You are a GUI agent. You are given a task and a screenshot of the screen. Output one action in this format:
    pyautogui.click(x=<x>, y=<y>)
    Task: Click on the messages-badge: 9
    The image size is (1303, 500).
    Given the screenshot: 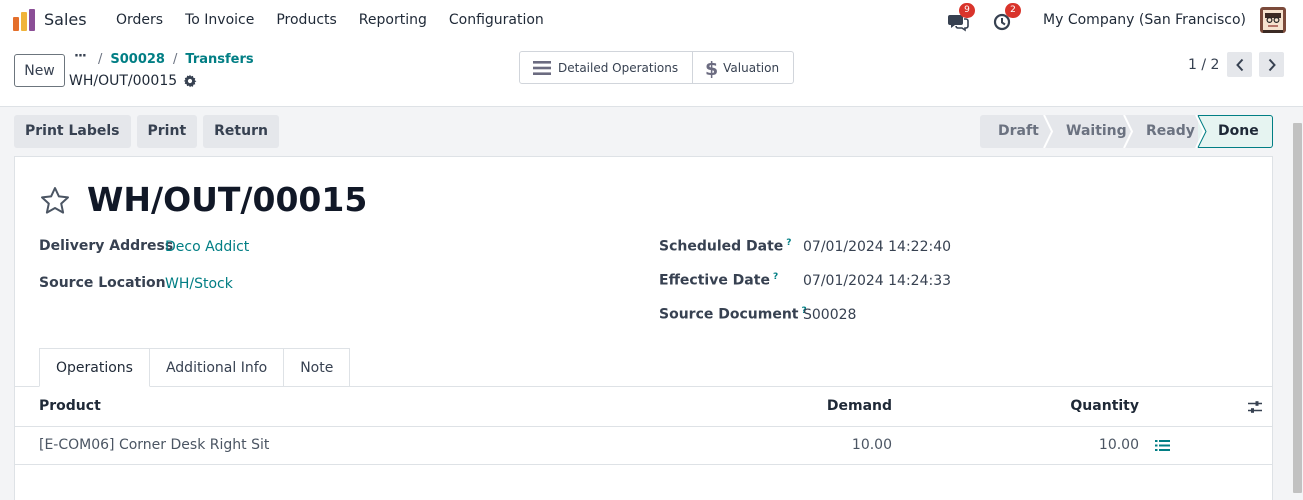 What is the action you would take?
    pyautogui.click(x=967, y=10)
    